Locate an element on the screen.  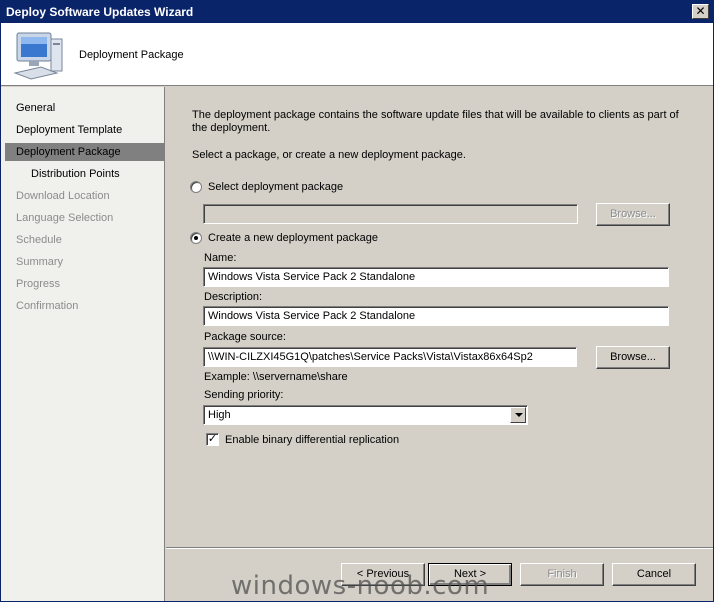
sending-priority-select: High is located at coordinates (365, 415).